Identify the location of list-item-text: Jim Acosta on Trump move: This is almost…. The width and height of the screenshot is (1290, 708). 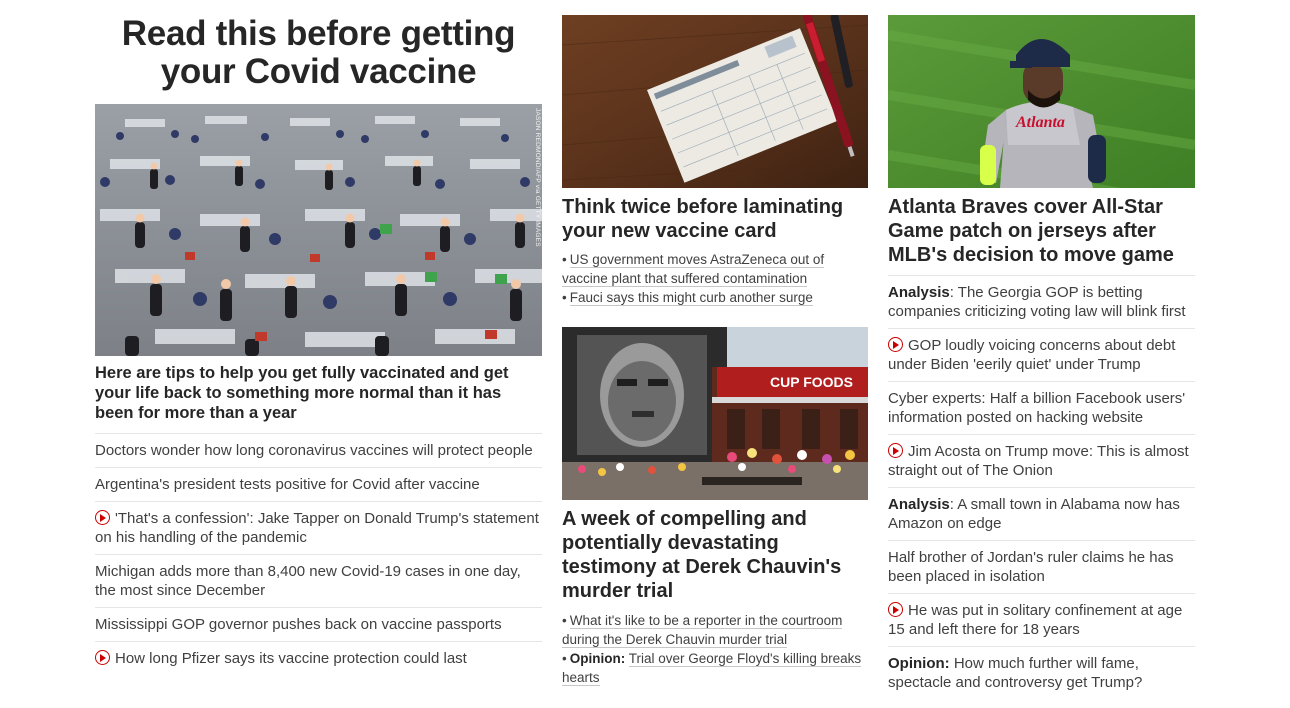
(1038, 461).